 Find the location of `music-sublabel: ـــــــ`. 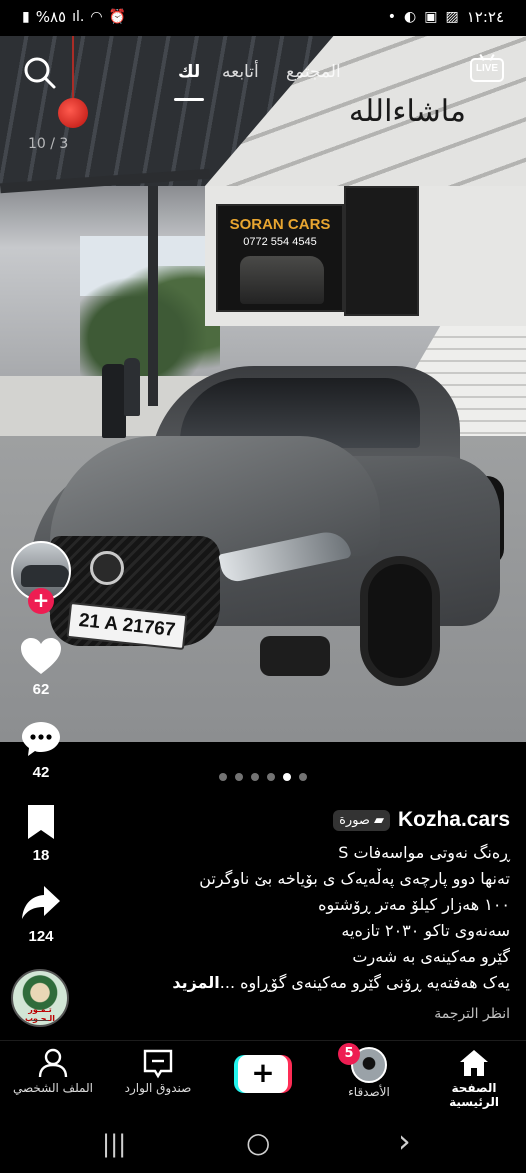

music-sublabel: ـــــــ is located at coordinates (40, 1019).